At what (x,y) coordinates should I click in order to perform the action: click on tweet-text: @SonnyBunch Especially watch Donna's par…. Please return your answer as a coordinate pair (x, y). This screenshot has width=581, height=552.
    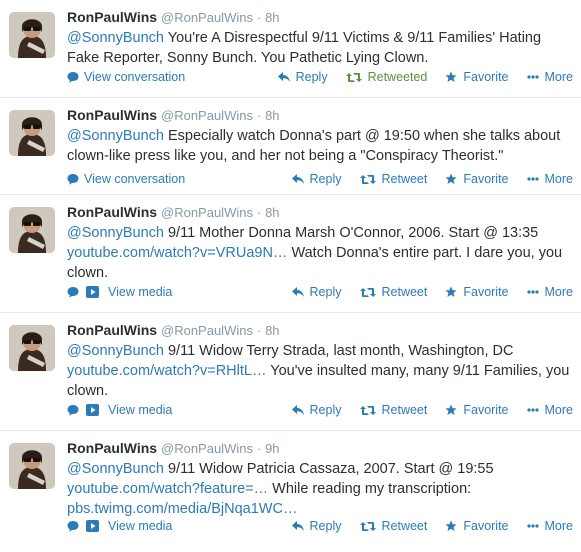
    Looking at the image, I should click on (320, 146).